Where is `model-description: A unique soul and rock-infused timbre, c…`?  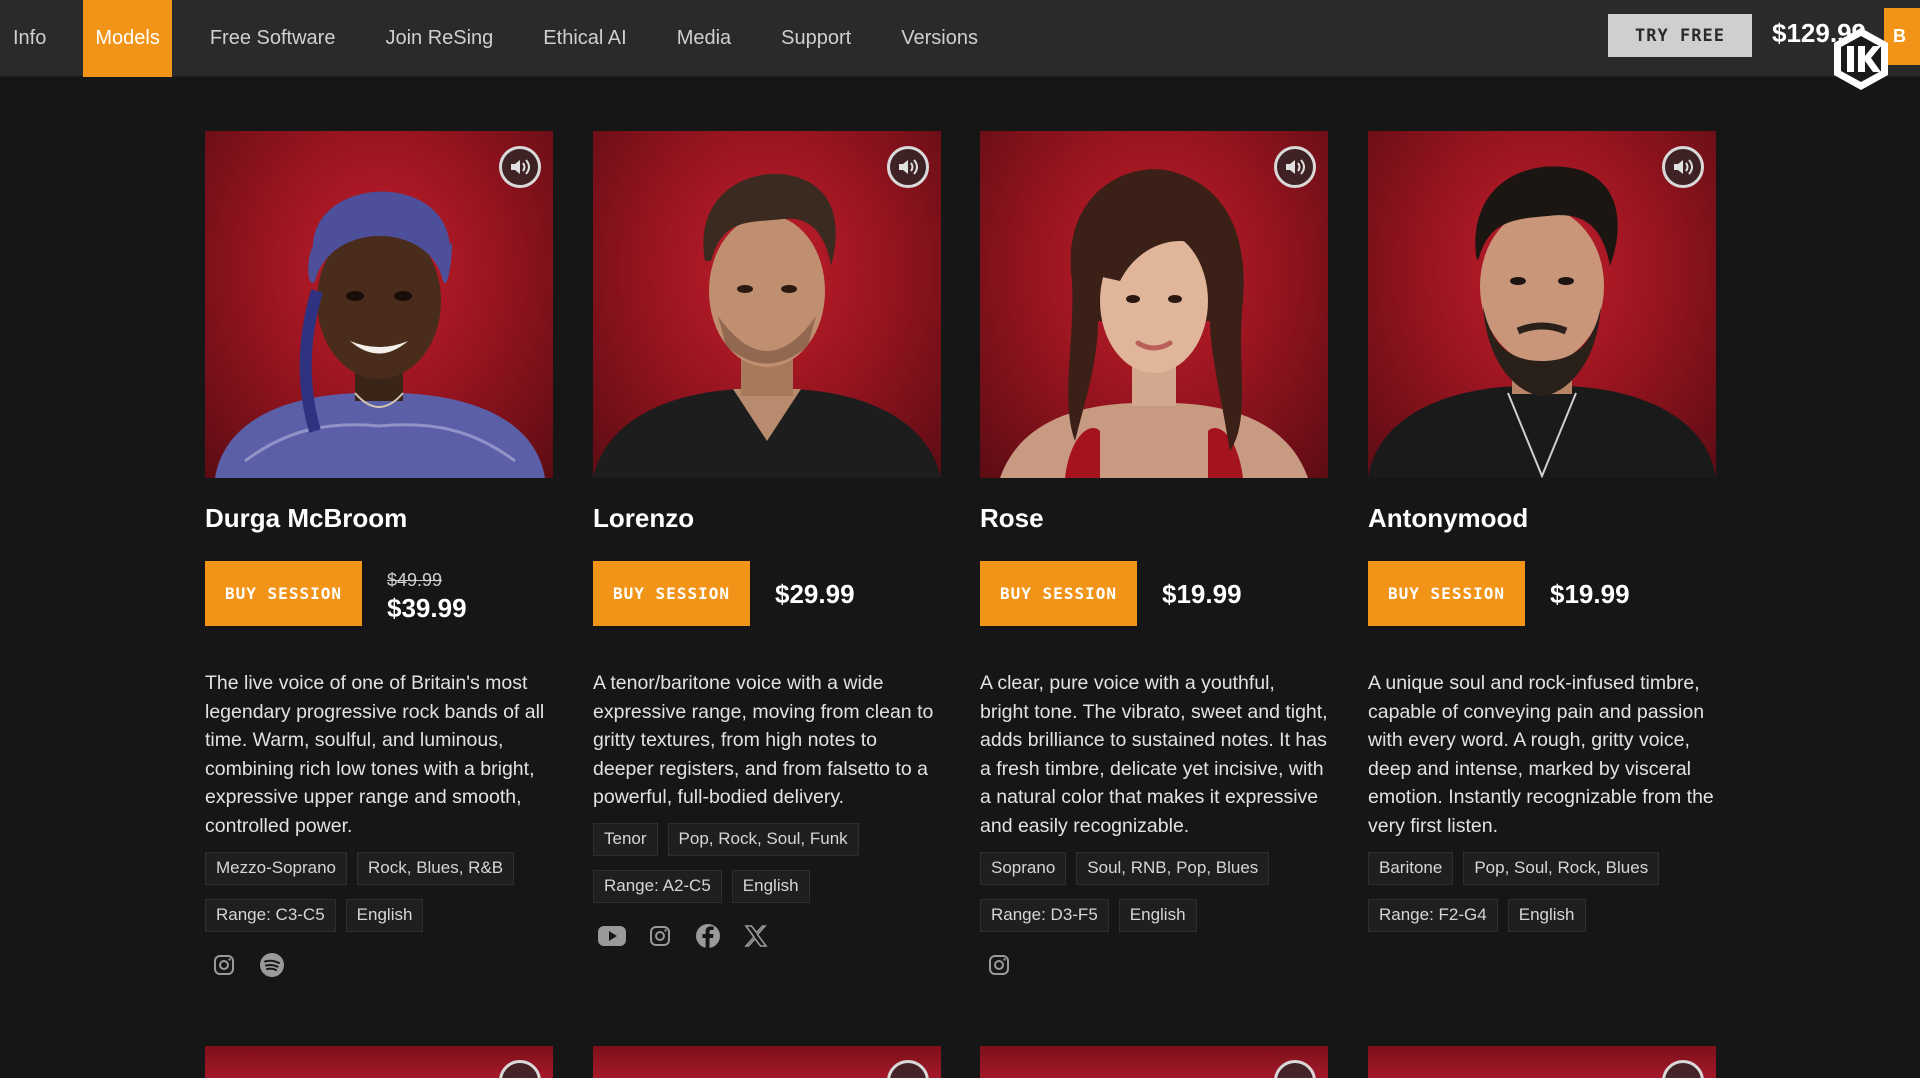 model-description: A unique soul and rock-infused timbre, c… is located at coordinates (1541, 754).